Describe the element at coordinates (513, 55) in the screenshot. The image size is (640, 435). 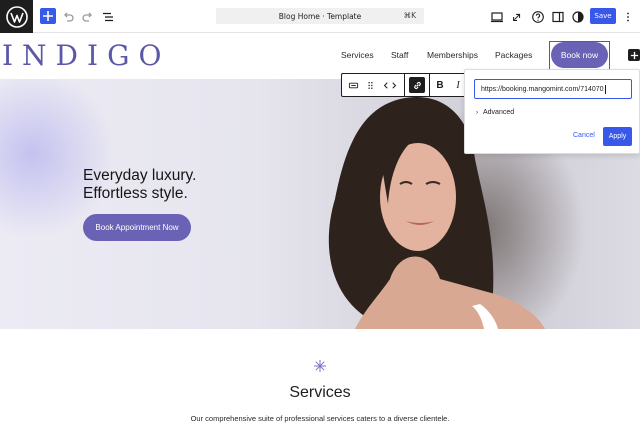
I see `nav-item-packages: Packages` at that location.